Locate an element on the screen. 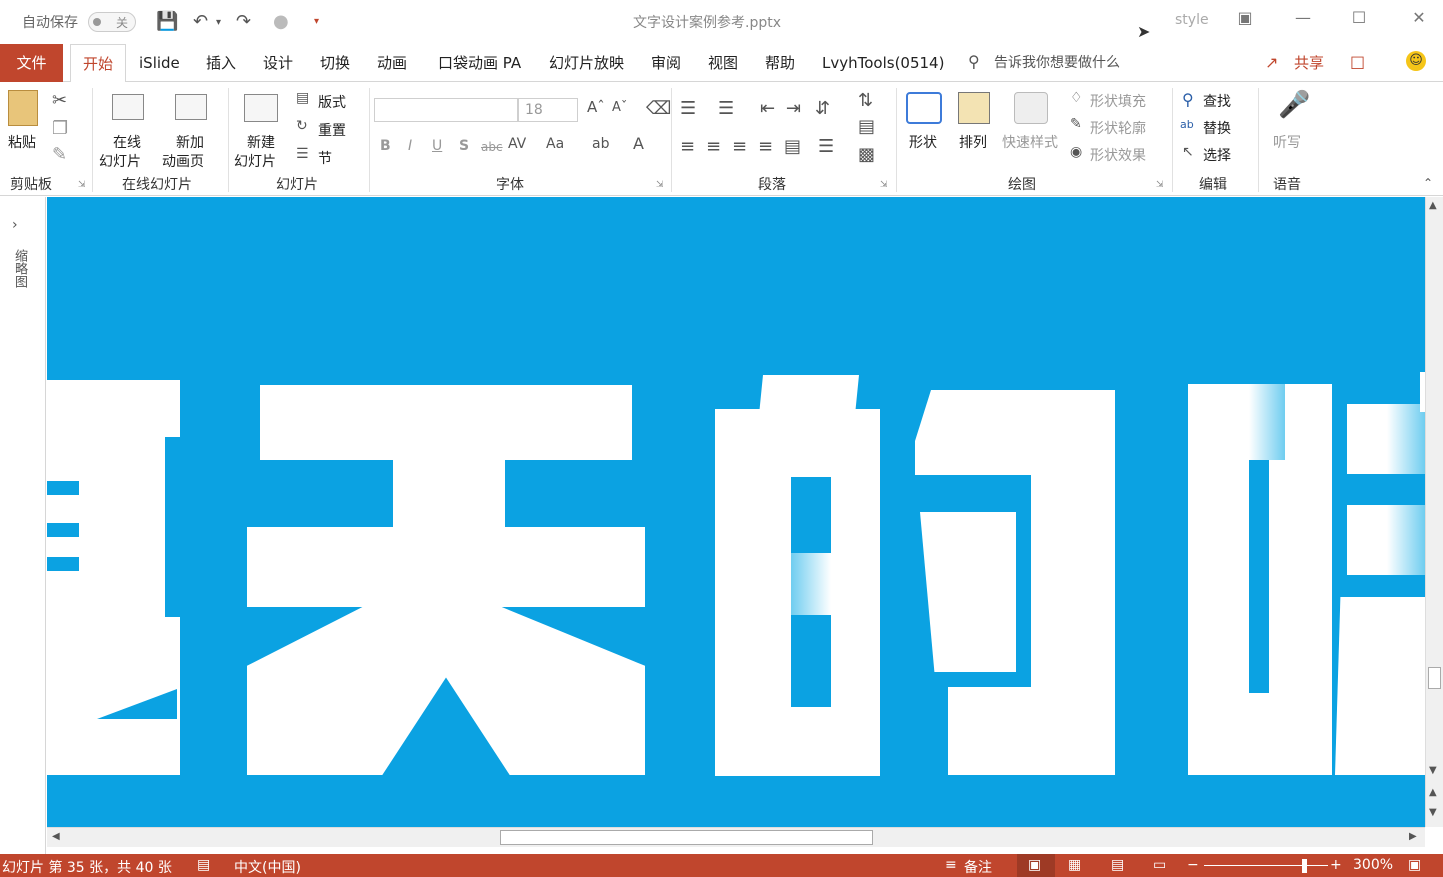 The image size is (1443, 877). zoom-in-icon: + is located at coordinates (1336, 865).